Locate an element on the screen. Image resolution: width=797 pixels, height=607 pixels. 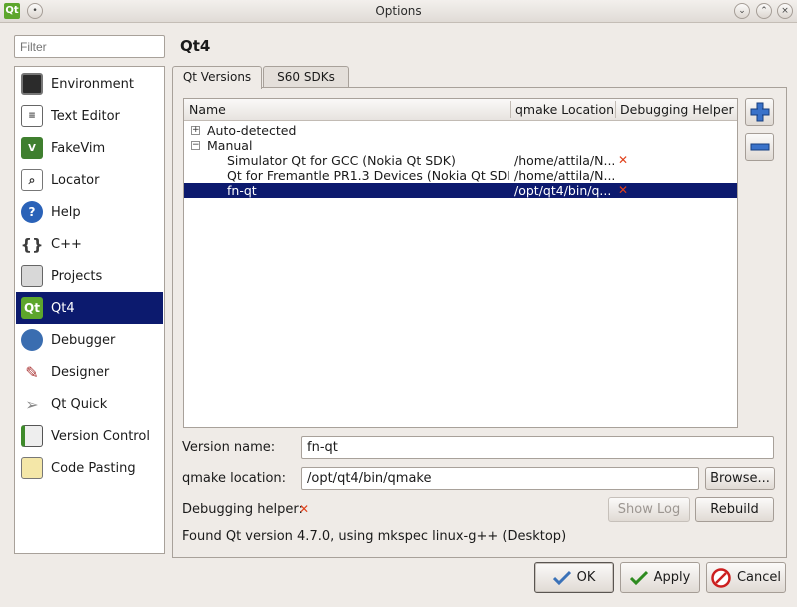
nav-item-projects: Projects is located at coordinates (89, 276).